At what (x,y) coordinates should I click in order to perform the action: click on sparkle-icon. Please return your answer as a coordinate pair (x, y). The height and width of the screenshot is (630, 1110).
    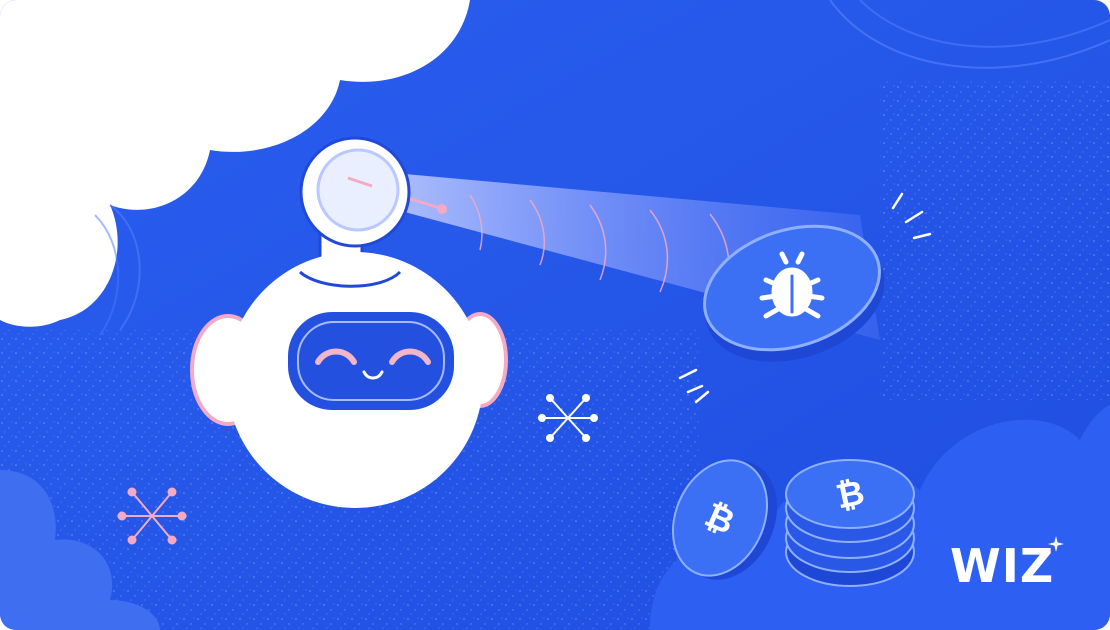
    Looking at the image, I should click on (1056, 544).